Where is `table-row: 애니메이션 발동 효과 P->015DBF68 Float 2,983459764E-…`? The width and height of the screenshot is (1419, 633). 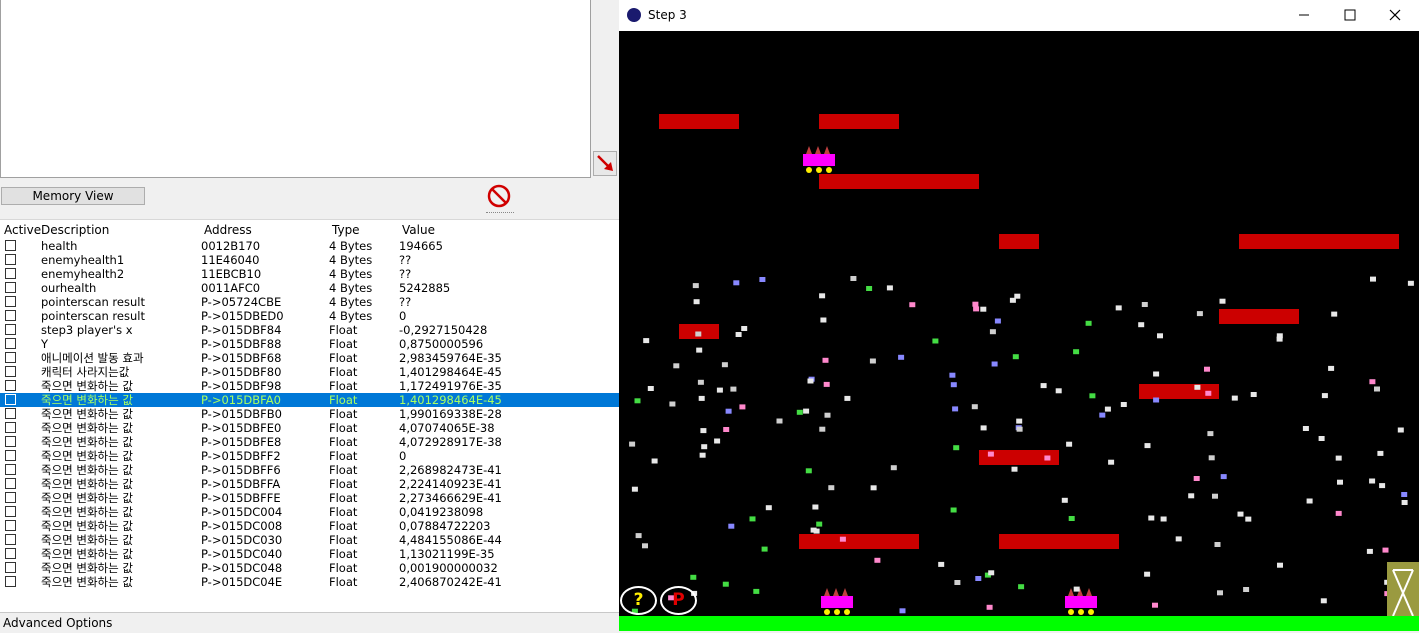
table-row: 애니메이션 발동 효과 P->015DBF68 Float 2,983459764E-… is located at coordinates (309, 358).